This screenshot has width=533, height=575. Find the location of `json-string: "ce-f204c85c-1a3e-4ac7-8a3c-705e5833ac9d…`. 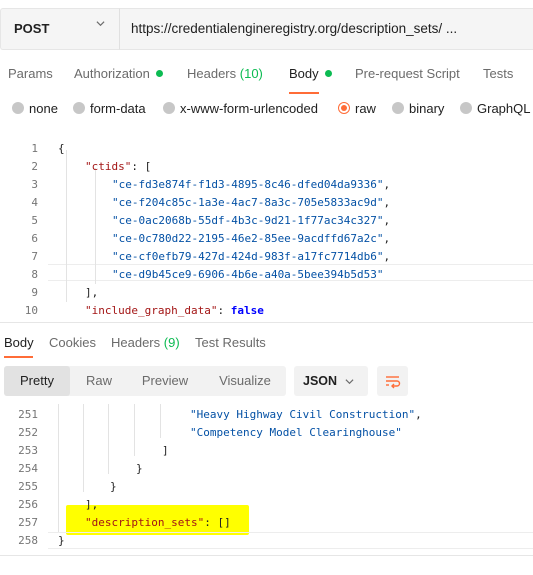

json-string: "ce-f204c85c-1a3e-4ac7-8a3c-705e5833ac9d… is located at coordinates (248, 202).